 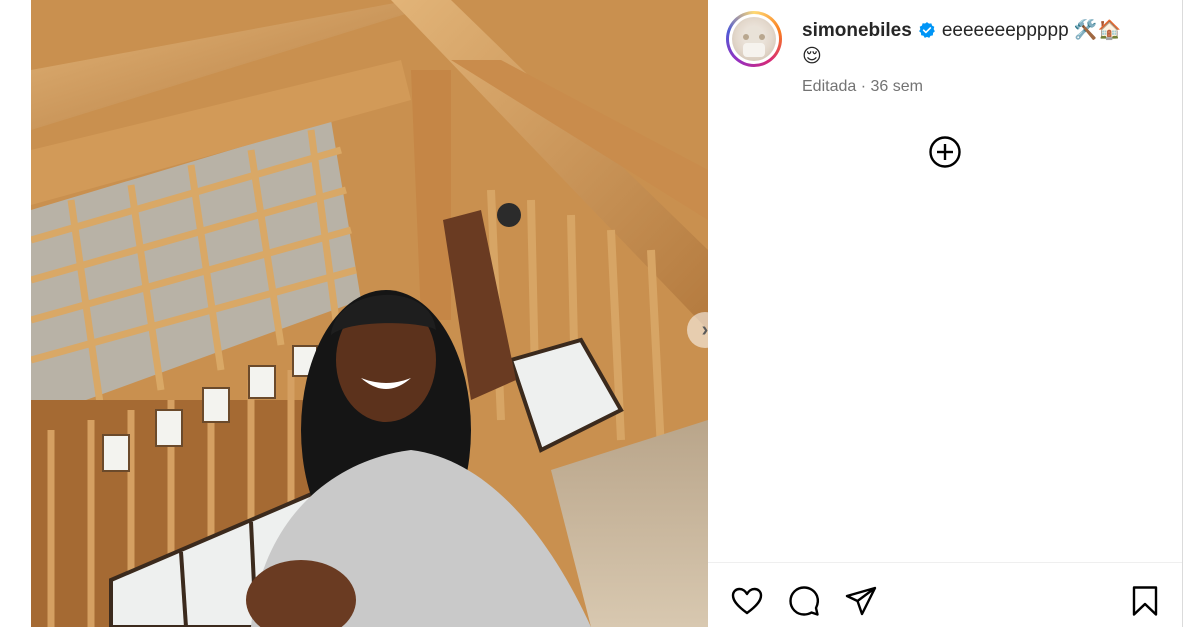 What do you see at coordinates (1109, 30) in the screenshot?
I see `house-emoji: 🏠` at bounding box center [1109, 30].